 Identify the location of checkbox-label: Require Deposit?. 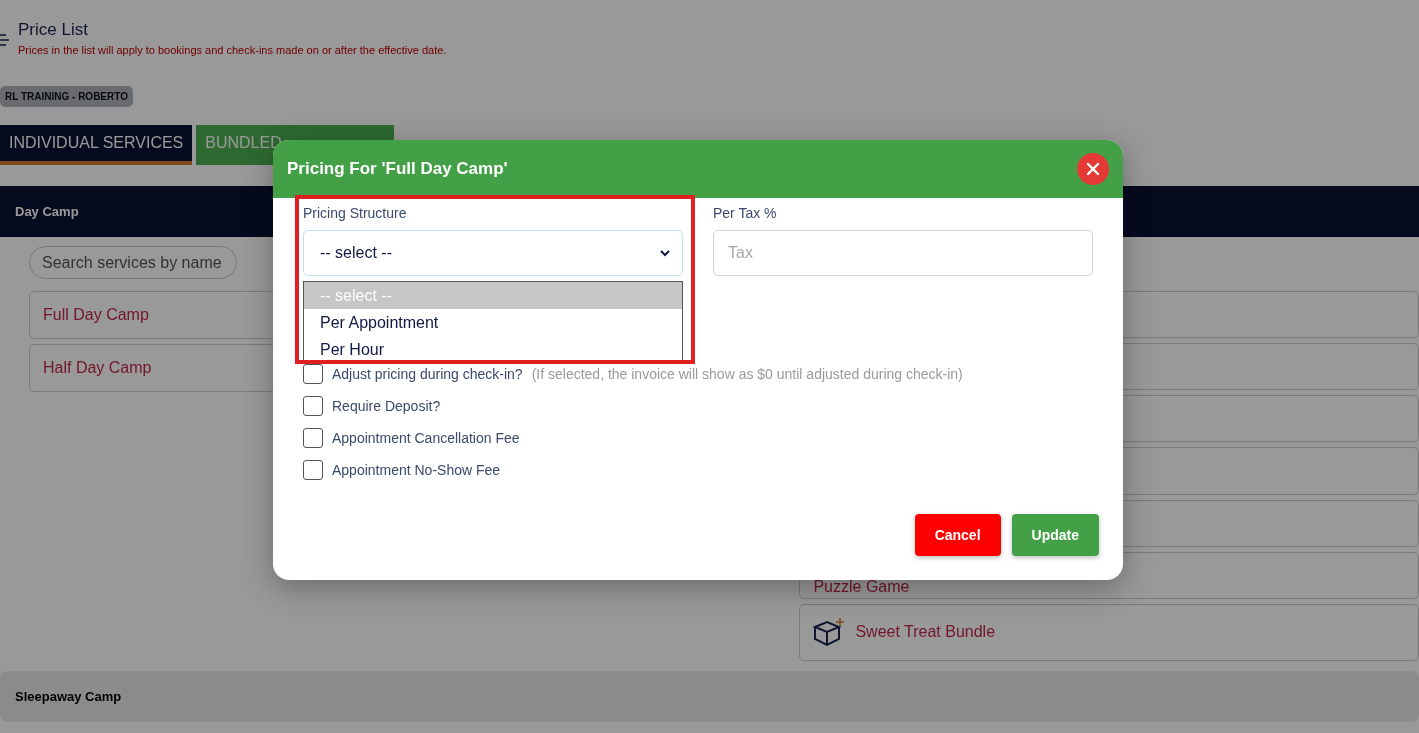
(386, 406).